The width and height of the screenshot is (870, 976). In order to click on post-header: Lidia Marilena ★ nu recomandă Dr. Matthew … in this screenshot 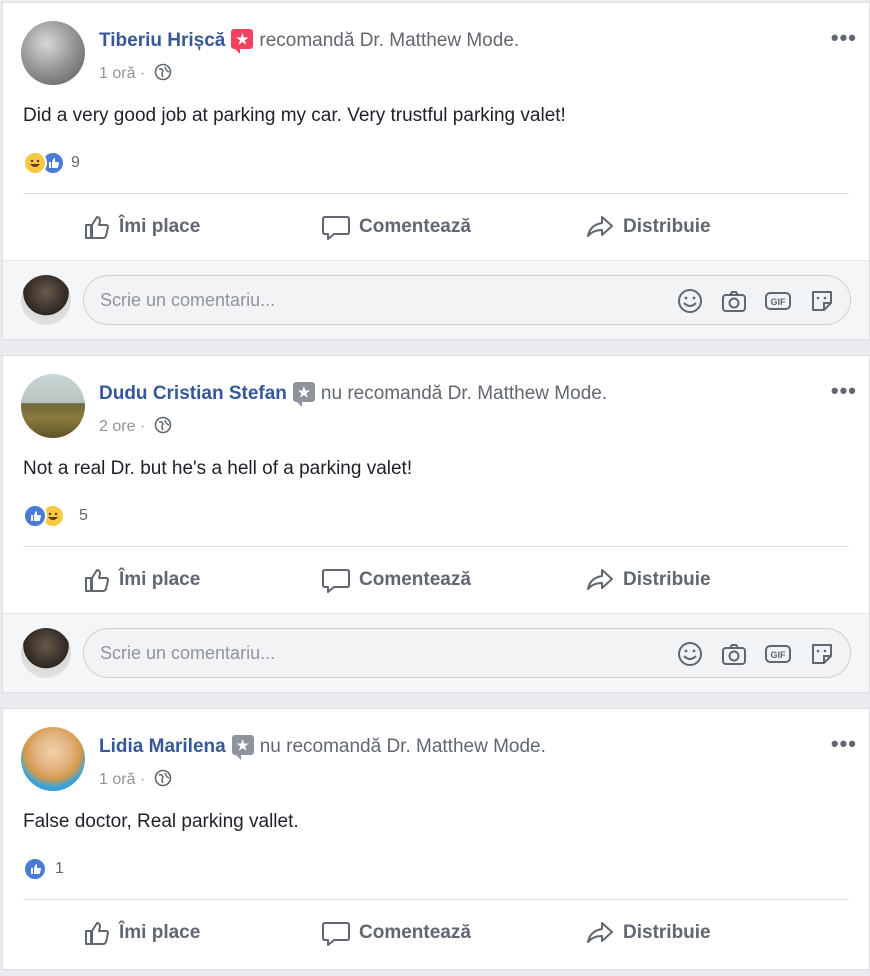, I will do `click(322, 747)`.